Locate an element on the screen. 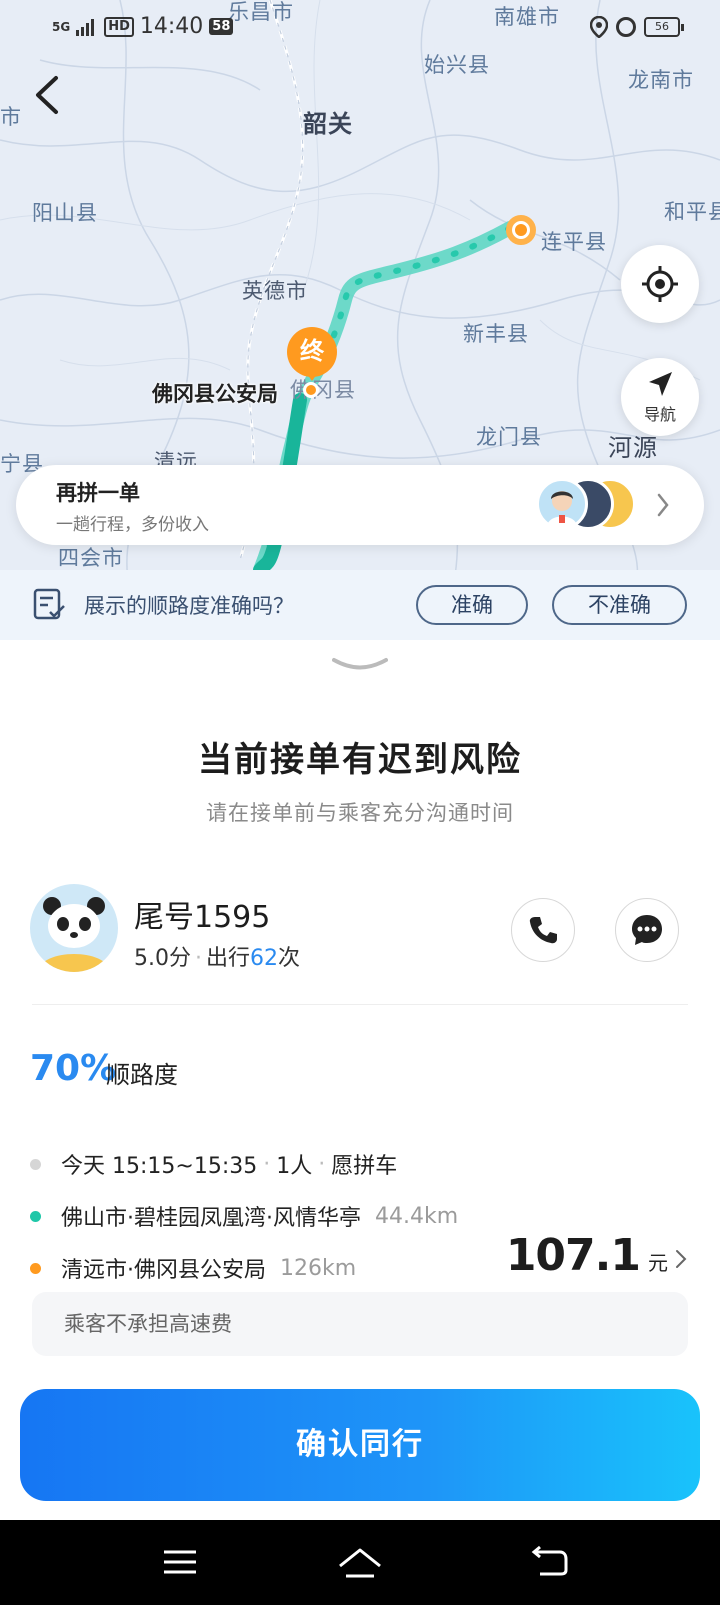 This screenshot has width=720, height=1605. route-feedback-bar: 展示的顺路度准确吗？ 准确 不准确 is located at coordinates (360, 605).